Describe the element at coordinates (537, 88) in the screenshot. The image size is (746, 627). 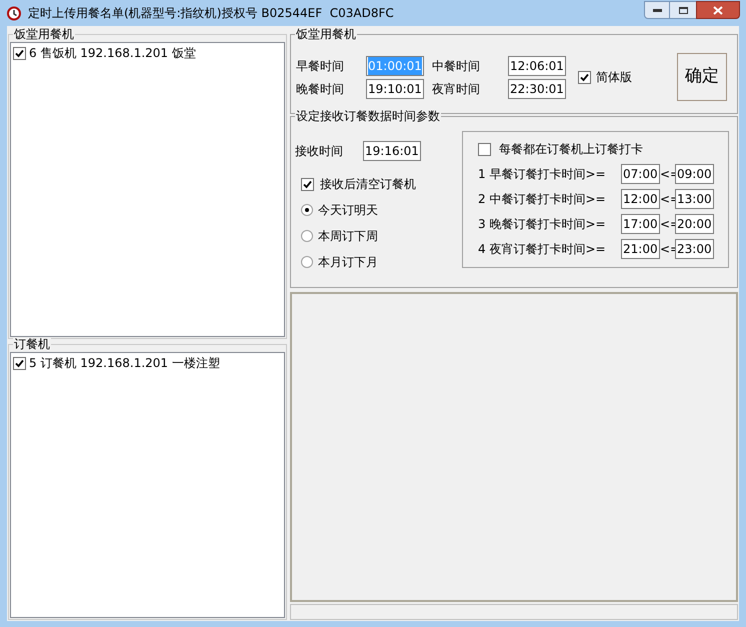
I see `time-field: 22:30:01` at that location.